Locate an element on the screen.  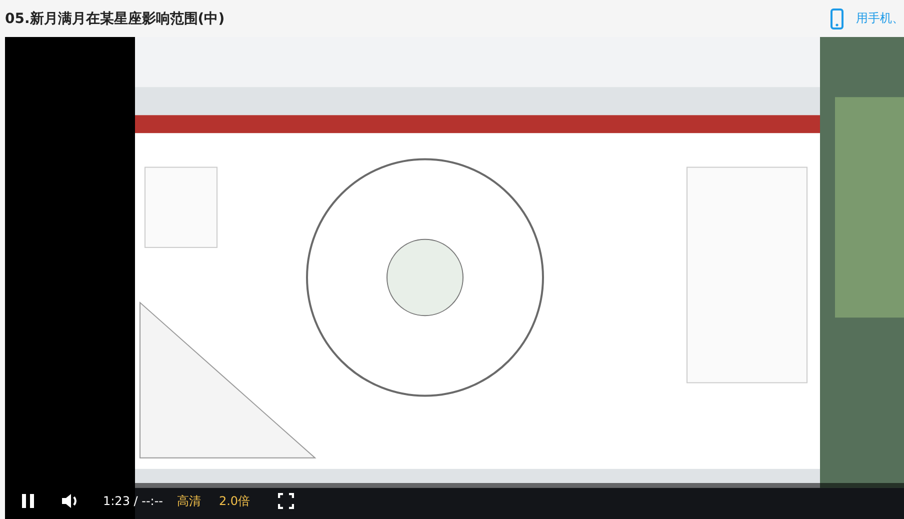
phone-icon is located at coordinates (837, 19).